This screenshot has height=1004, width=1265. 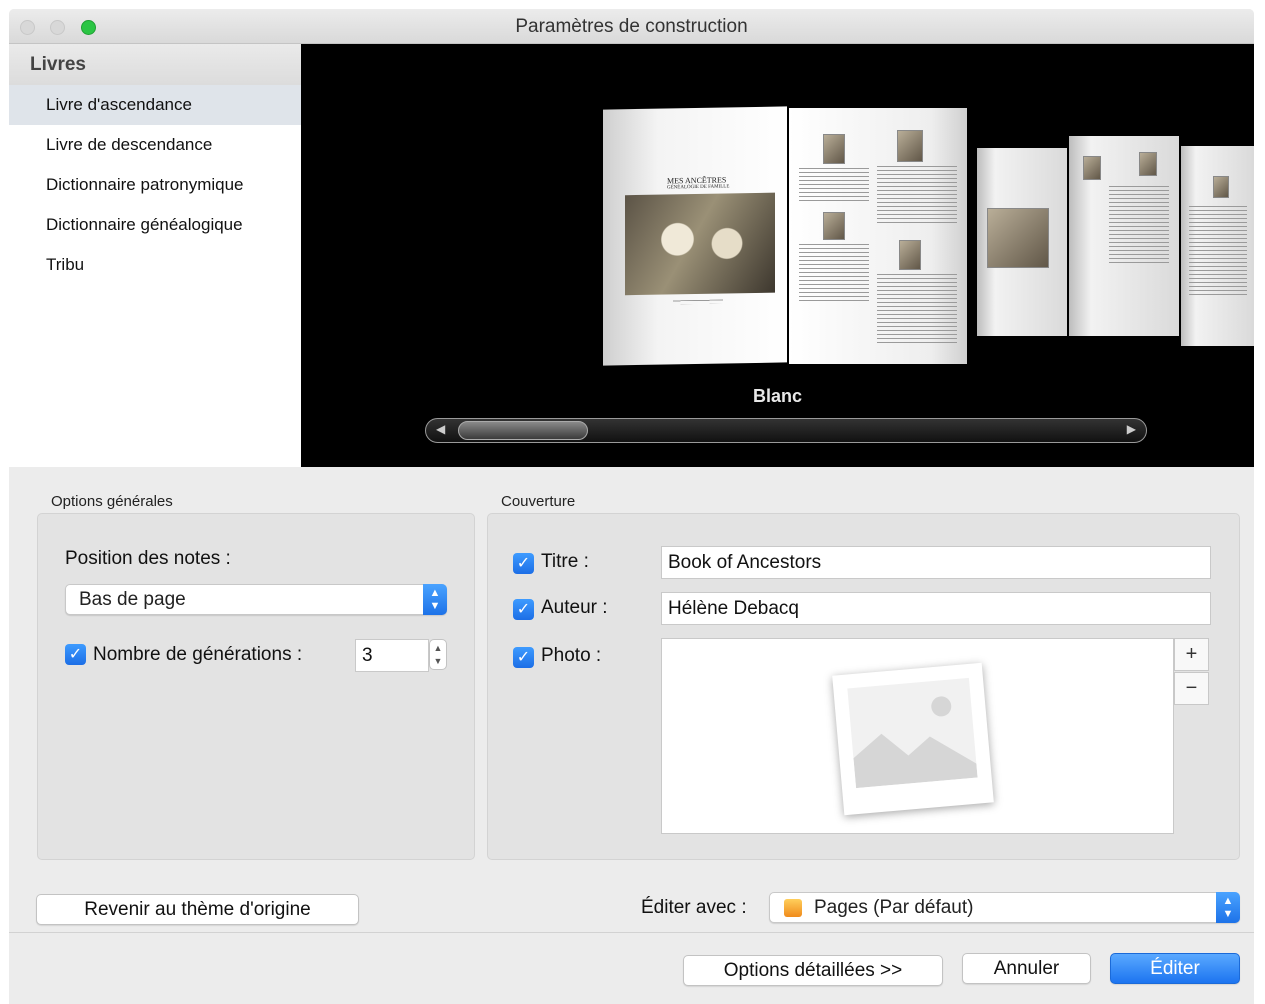 I want to click on edit-button: Éditer, so click(x=1175, y=968).